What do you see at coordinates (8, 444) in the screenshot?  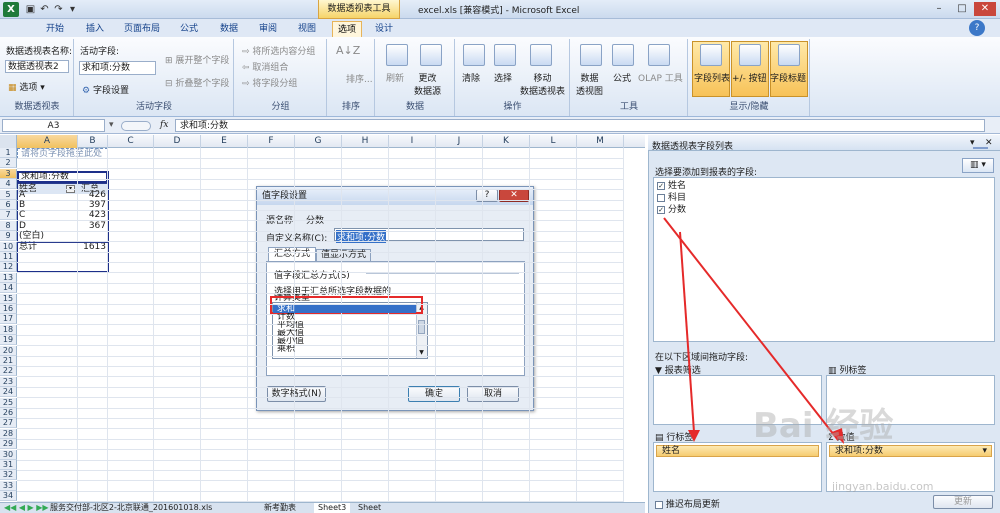 I see `row-header-29: 29` at bounding box center [8, 444].